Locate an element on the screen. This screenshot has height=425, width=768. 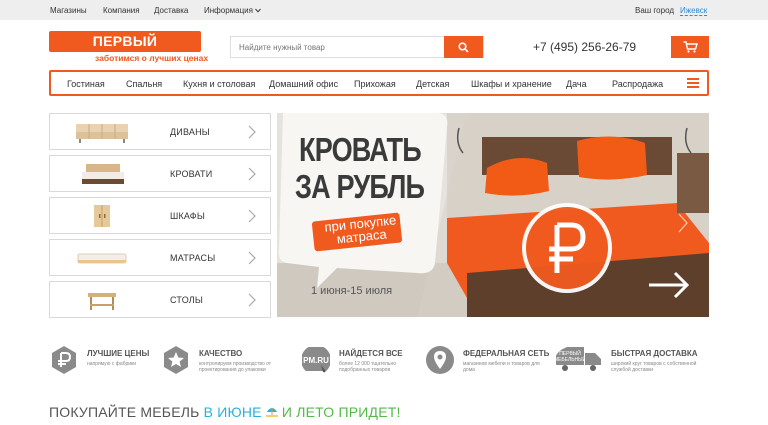
svg-text: ПЕРВЫЙ is located at coordinates (570, 353).